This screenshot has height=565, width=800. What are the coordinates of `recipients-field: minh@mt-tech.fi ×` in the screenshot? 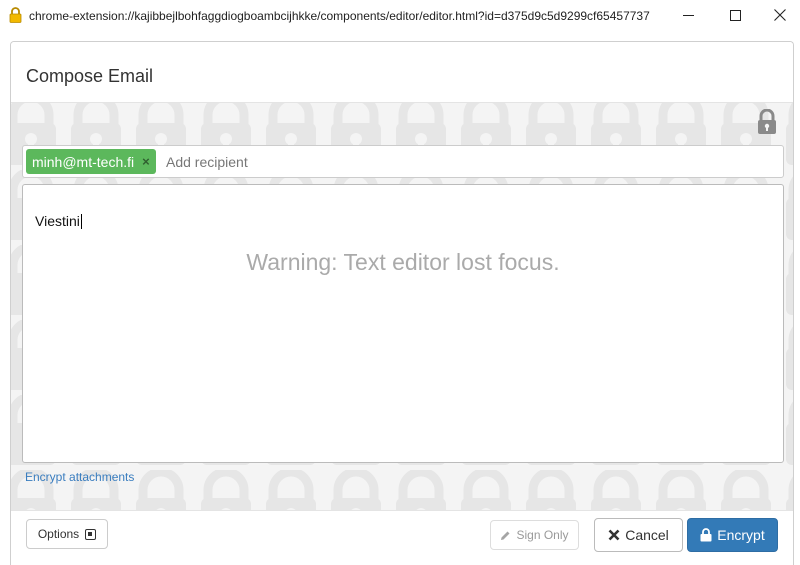 It's located at (403, 161).